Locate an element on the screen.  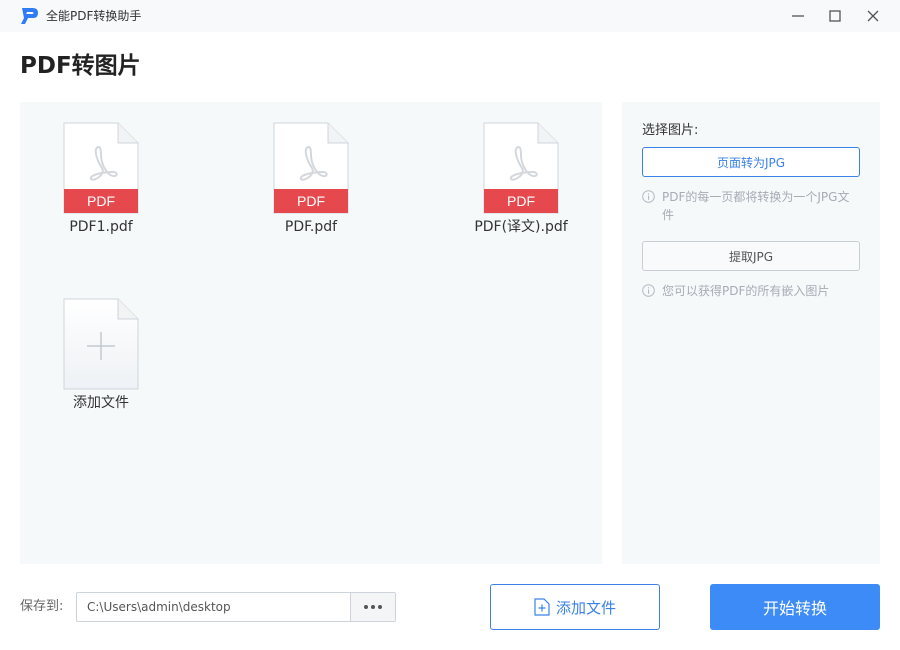
add-file-button: 添加文件 is located at coordinates (575, 607).